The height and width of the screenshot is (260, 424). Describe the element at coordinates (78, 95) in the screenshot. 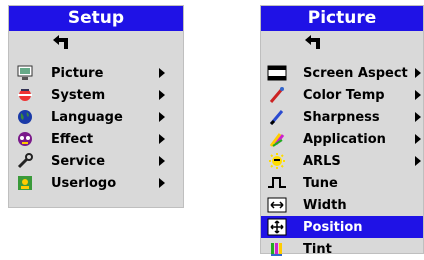

I see `setup-item-label: System` at that location.